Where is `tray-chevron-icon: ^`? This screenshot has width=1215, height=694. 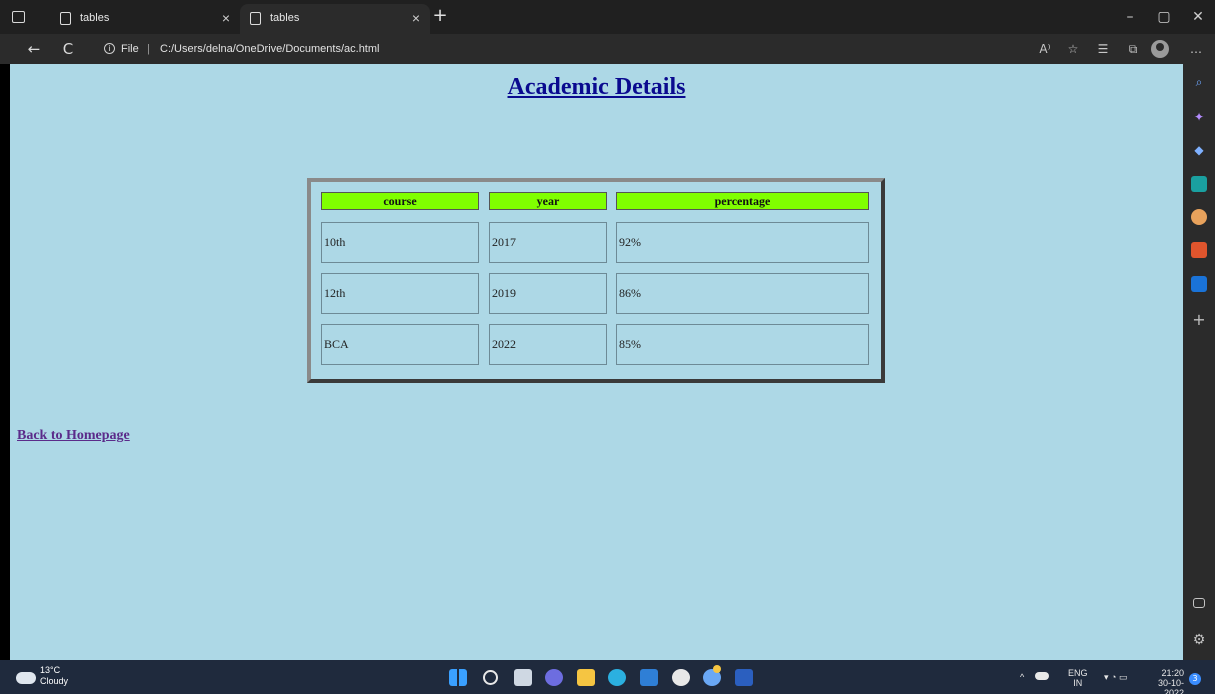 tray-chevron-icon: ^ is located at coordinates (1022, 677).